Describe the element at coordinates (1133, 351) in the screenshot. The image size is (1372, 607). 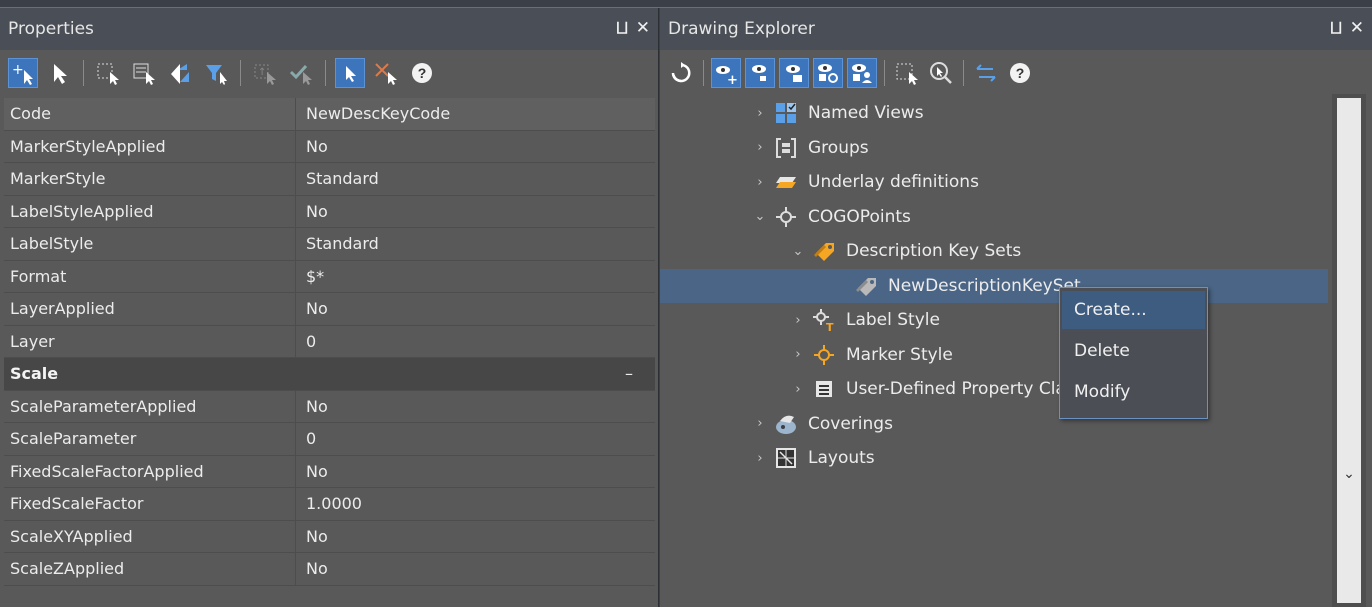
I see `menu-item-delete: Delete` at that location.